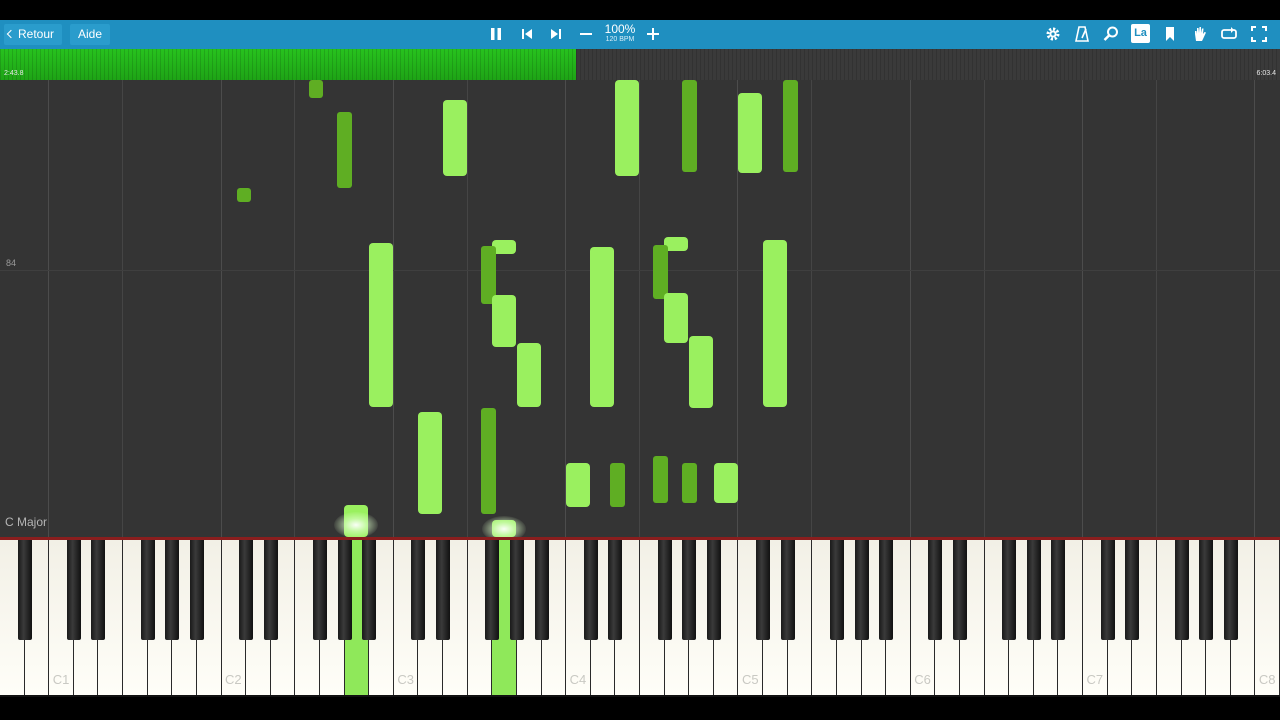  I want to click on gear-icon, so click(1053, 34).